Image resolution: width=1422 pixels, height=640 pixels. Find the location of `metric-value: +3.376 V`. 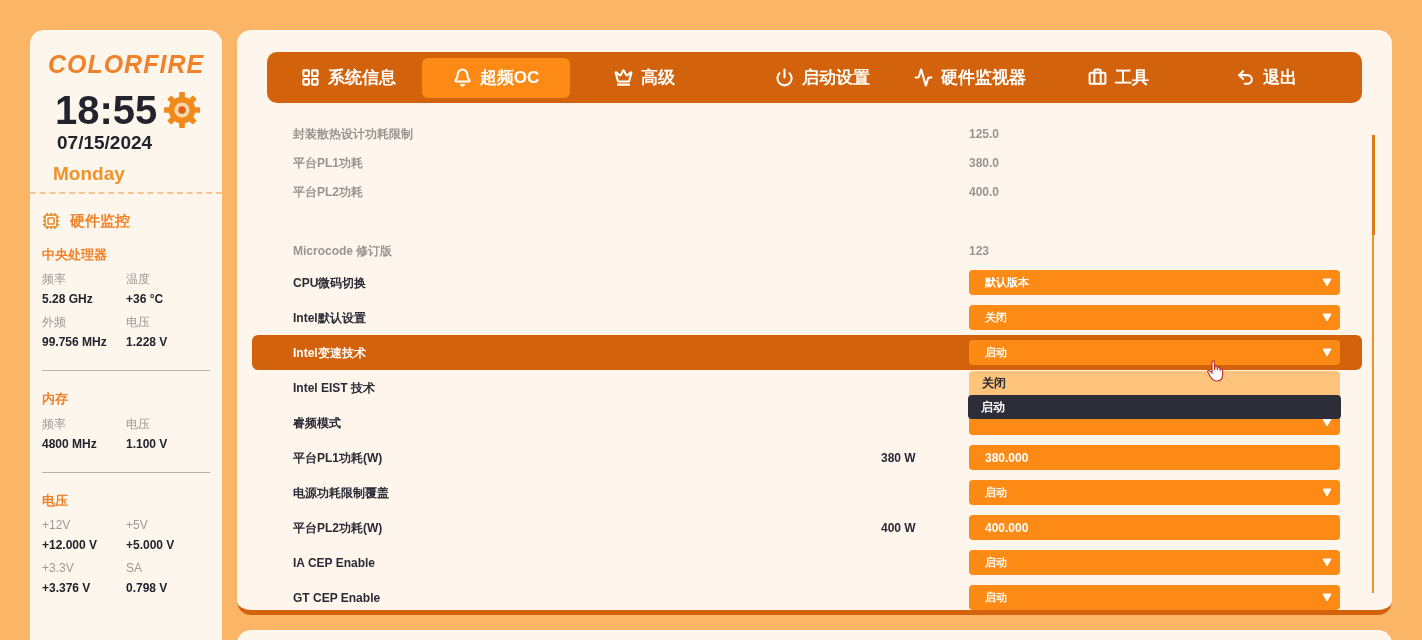

metric-value: +3.376 V is located at coordinates (67, 588).